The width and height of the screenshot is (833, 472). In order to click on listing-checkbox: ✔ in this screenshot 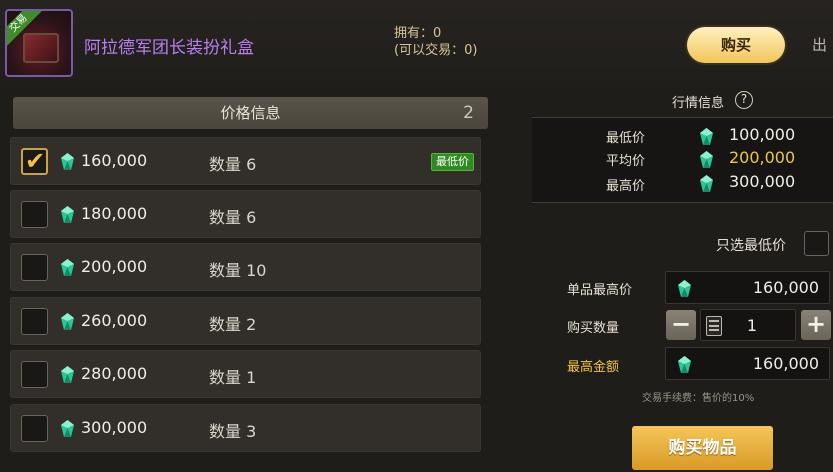, I will do `click(34, 161)`.